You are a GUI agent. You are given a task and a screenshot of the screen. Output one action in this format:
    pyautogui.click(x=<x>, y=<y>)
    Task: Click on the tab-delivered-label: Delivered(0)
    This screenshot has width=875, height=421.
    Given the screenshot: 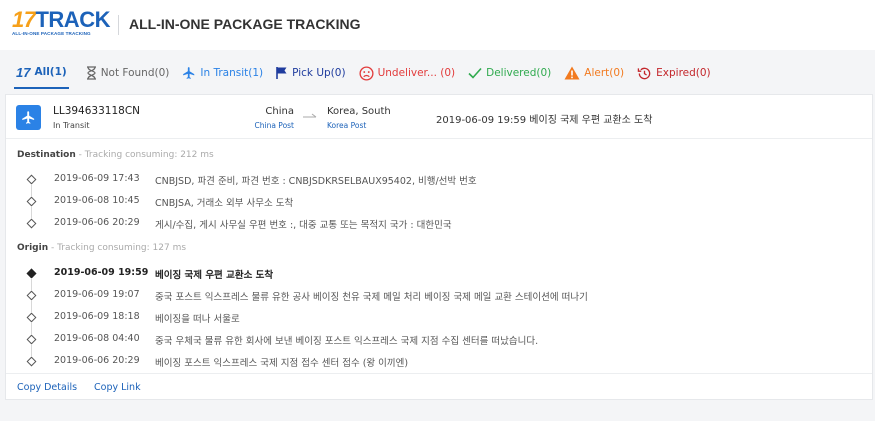 What is the action you would take?
    pyautogui.click(x=519, y=73)
    